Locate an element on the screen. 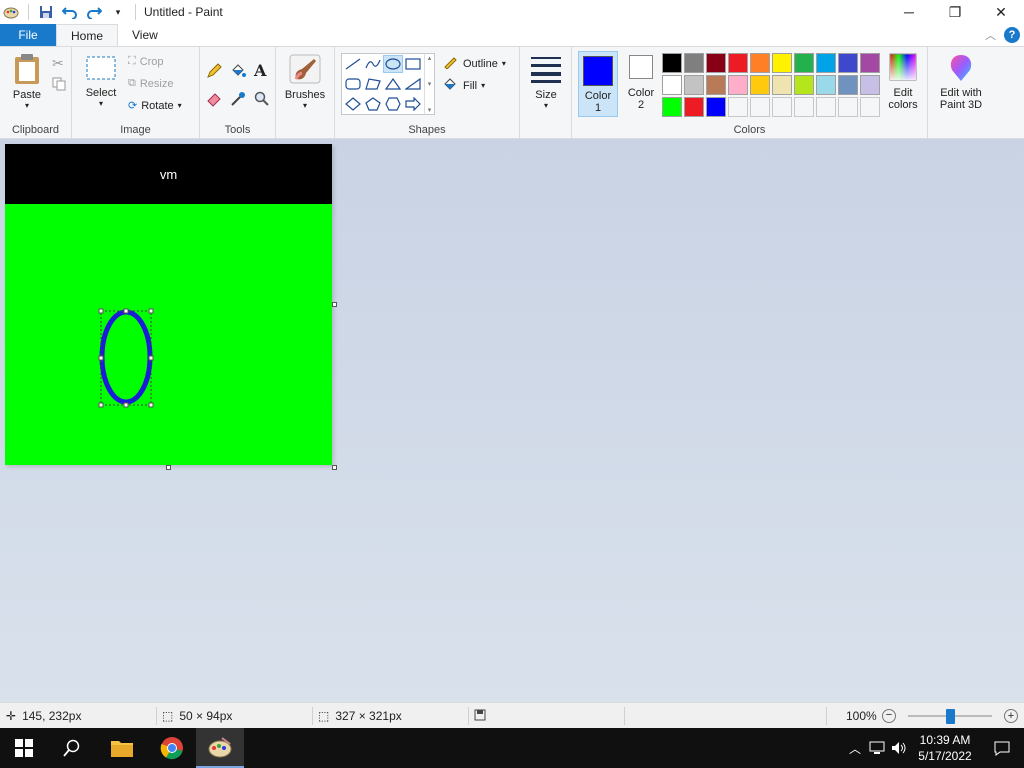 Image resolution: width=1024 pixels, height=768 pixels. clock: 10:39 AM 5/17/2022 is located at coordinates (945, 748).